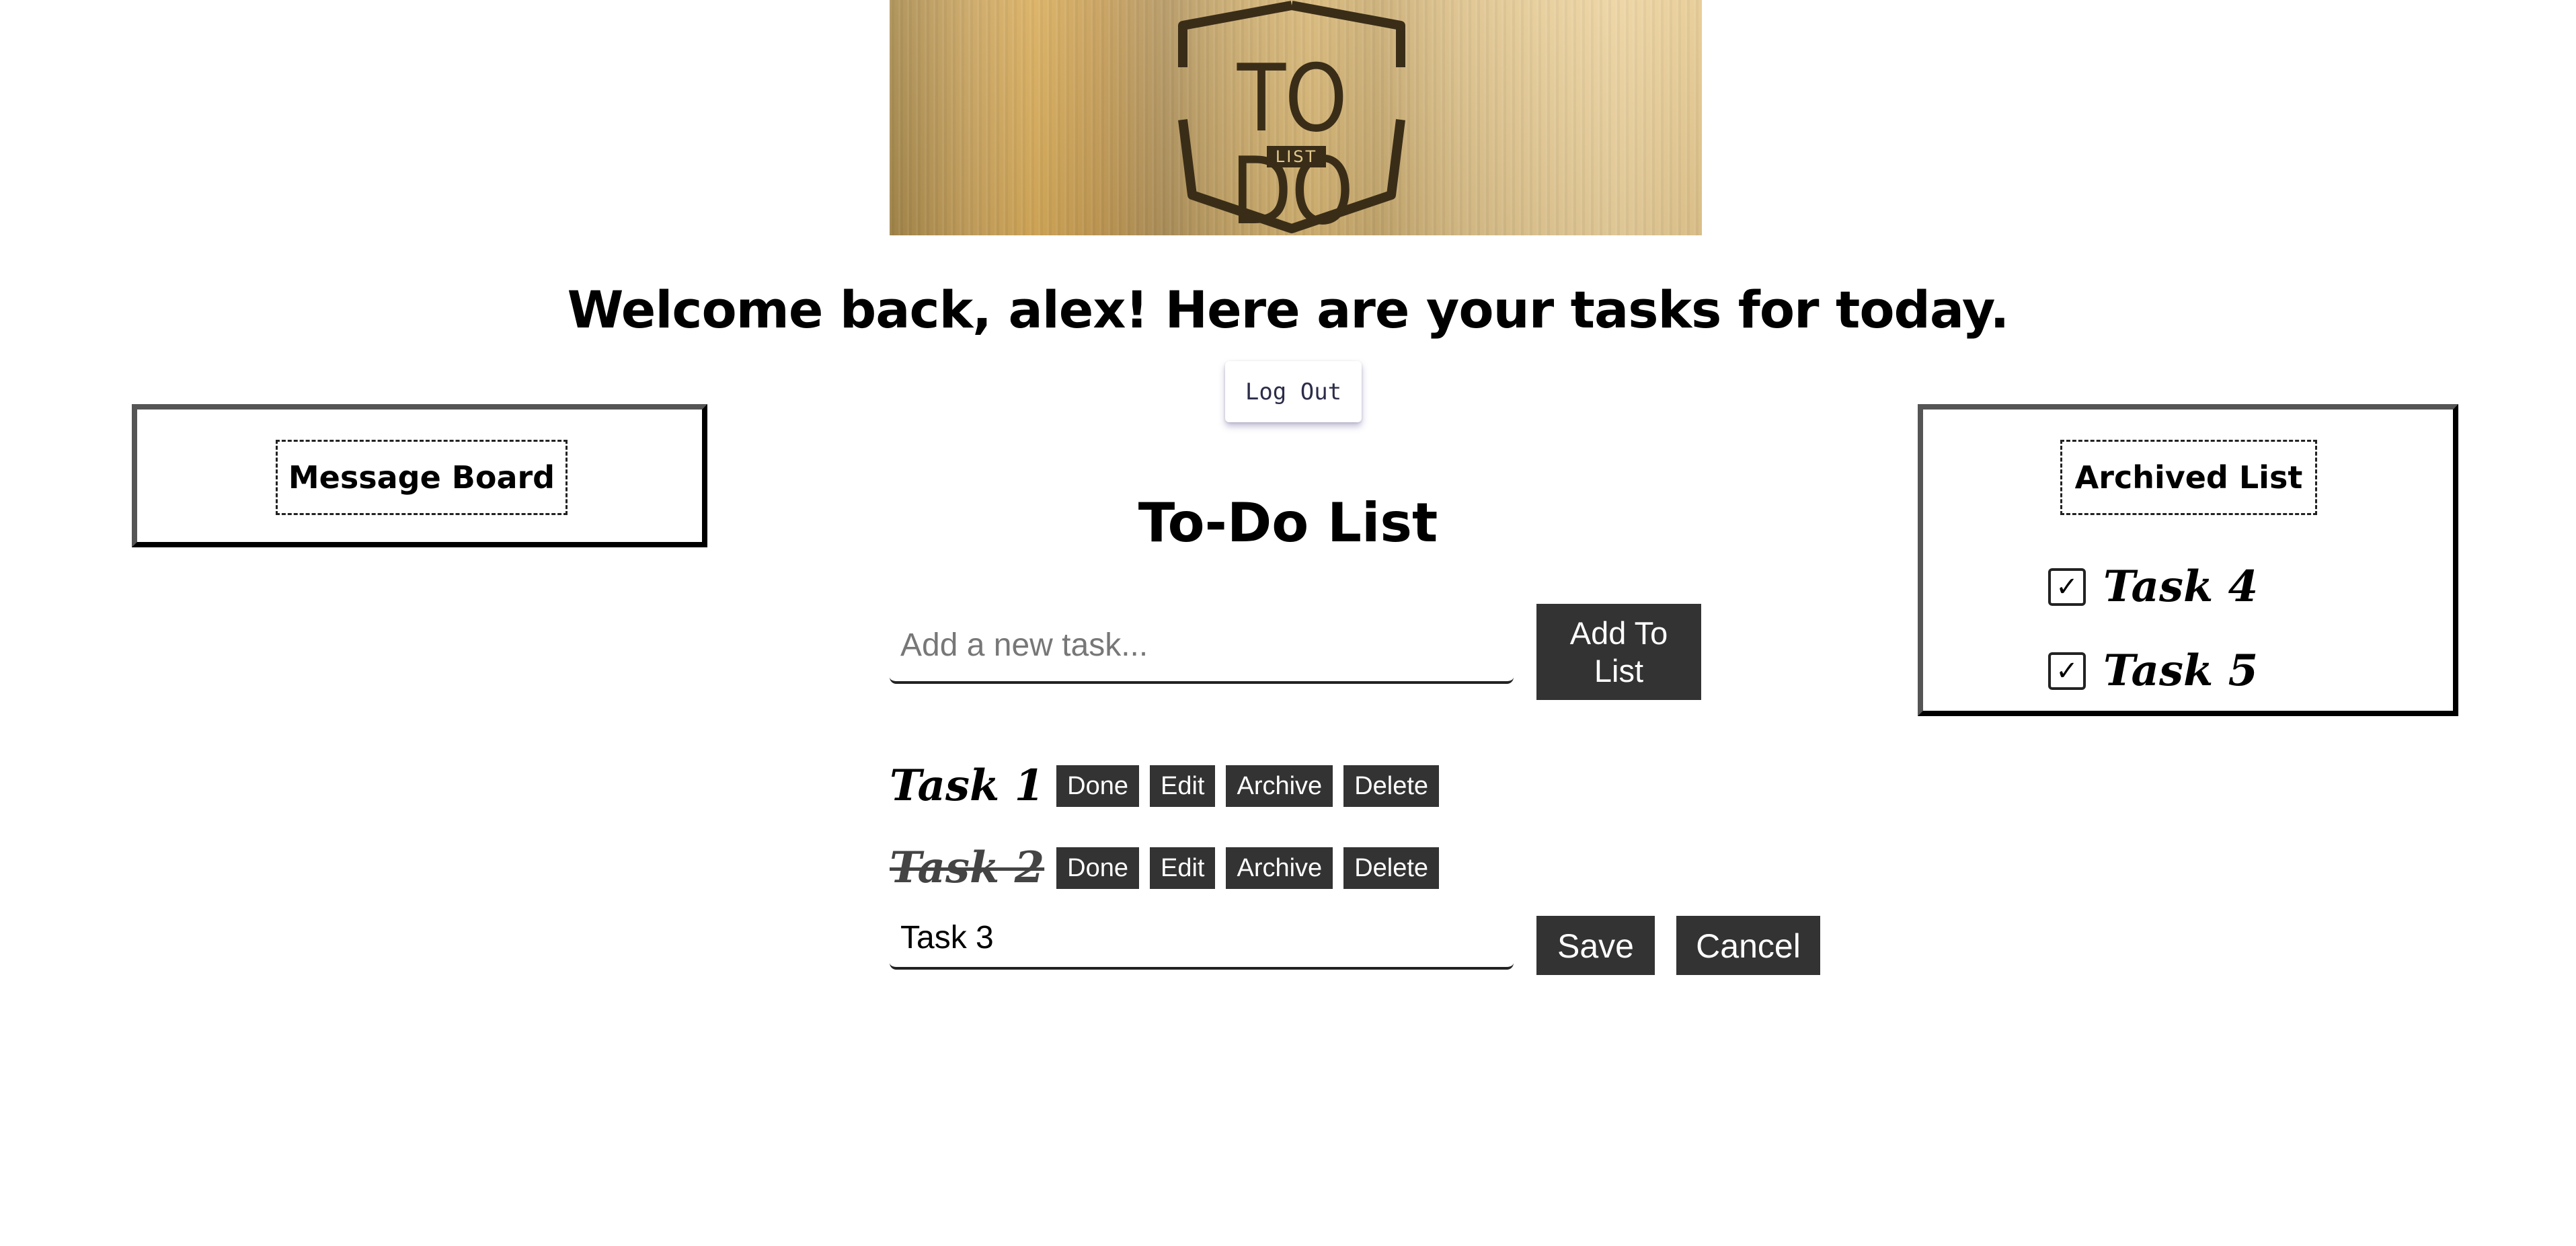  What do you see at coordinates (1297, 156) in the screenshot?
I see `logo-subtitle: LIST` at bounding box center [1297, 156].